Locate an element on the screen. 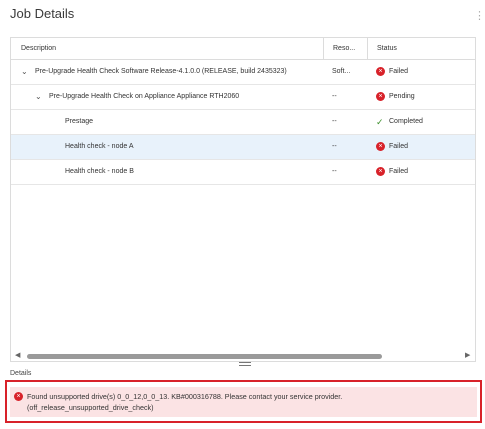 The image size is (485, 429). row-description: Health check - node B is located at coordinates (99, 171).